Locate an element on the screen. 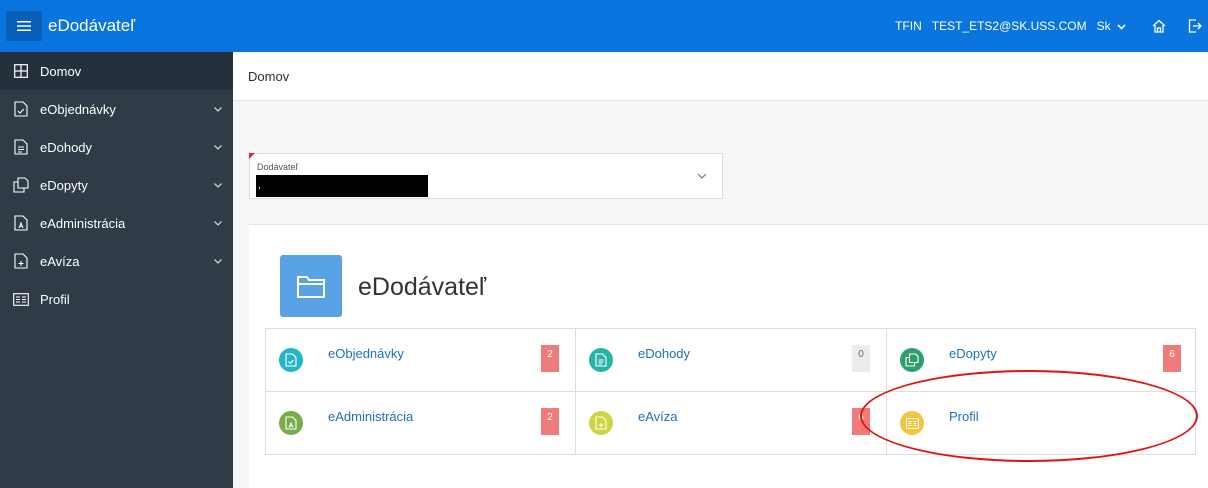  folder-icon is located at coordinates (311, 286).